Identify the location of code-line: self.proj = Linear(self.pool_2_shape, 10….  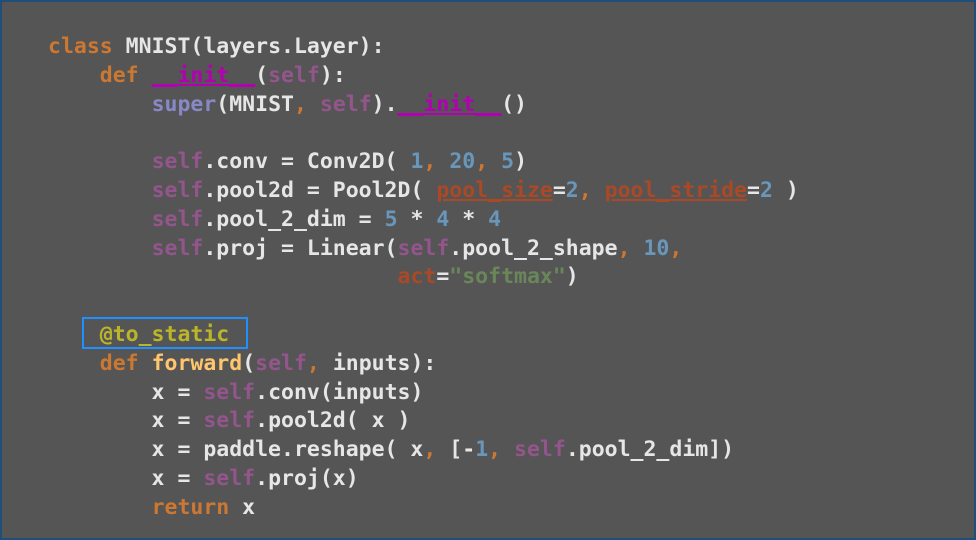
(423, 249).